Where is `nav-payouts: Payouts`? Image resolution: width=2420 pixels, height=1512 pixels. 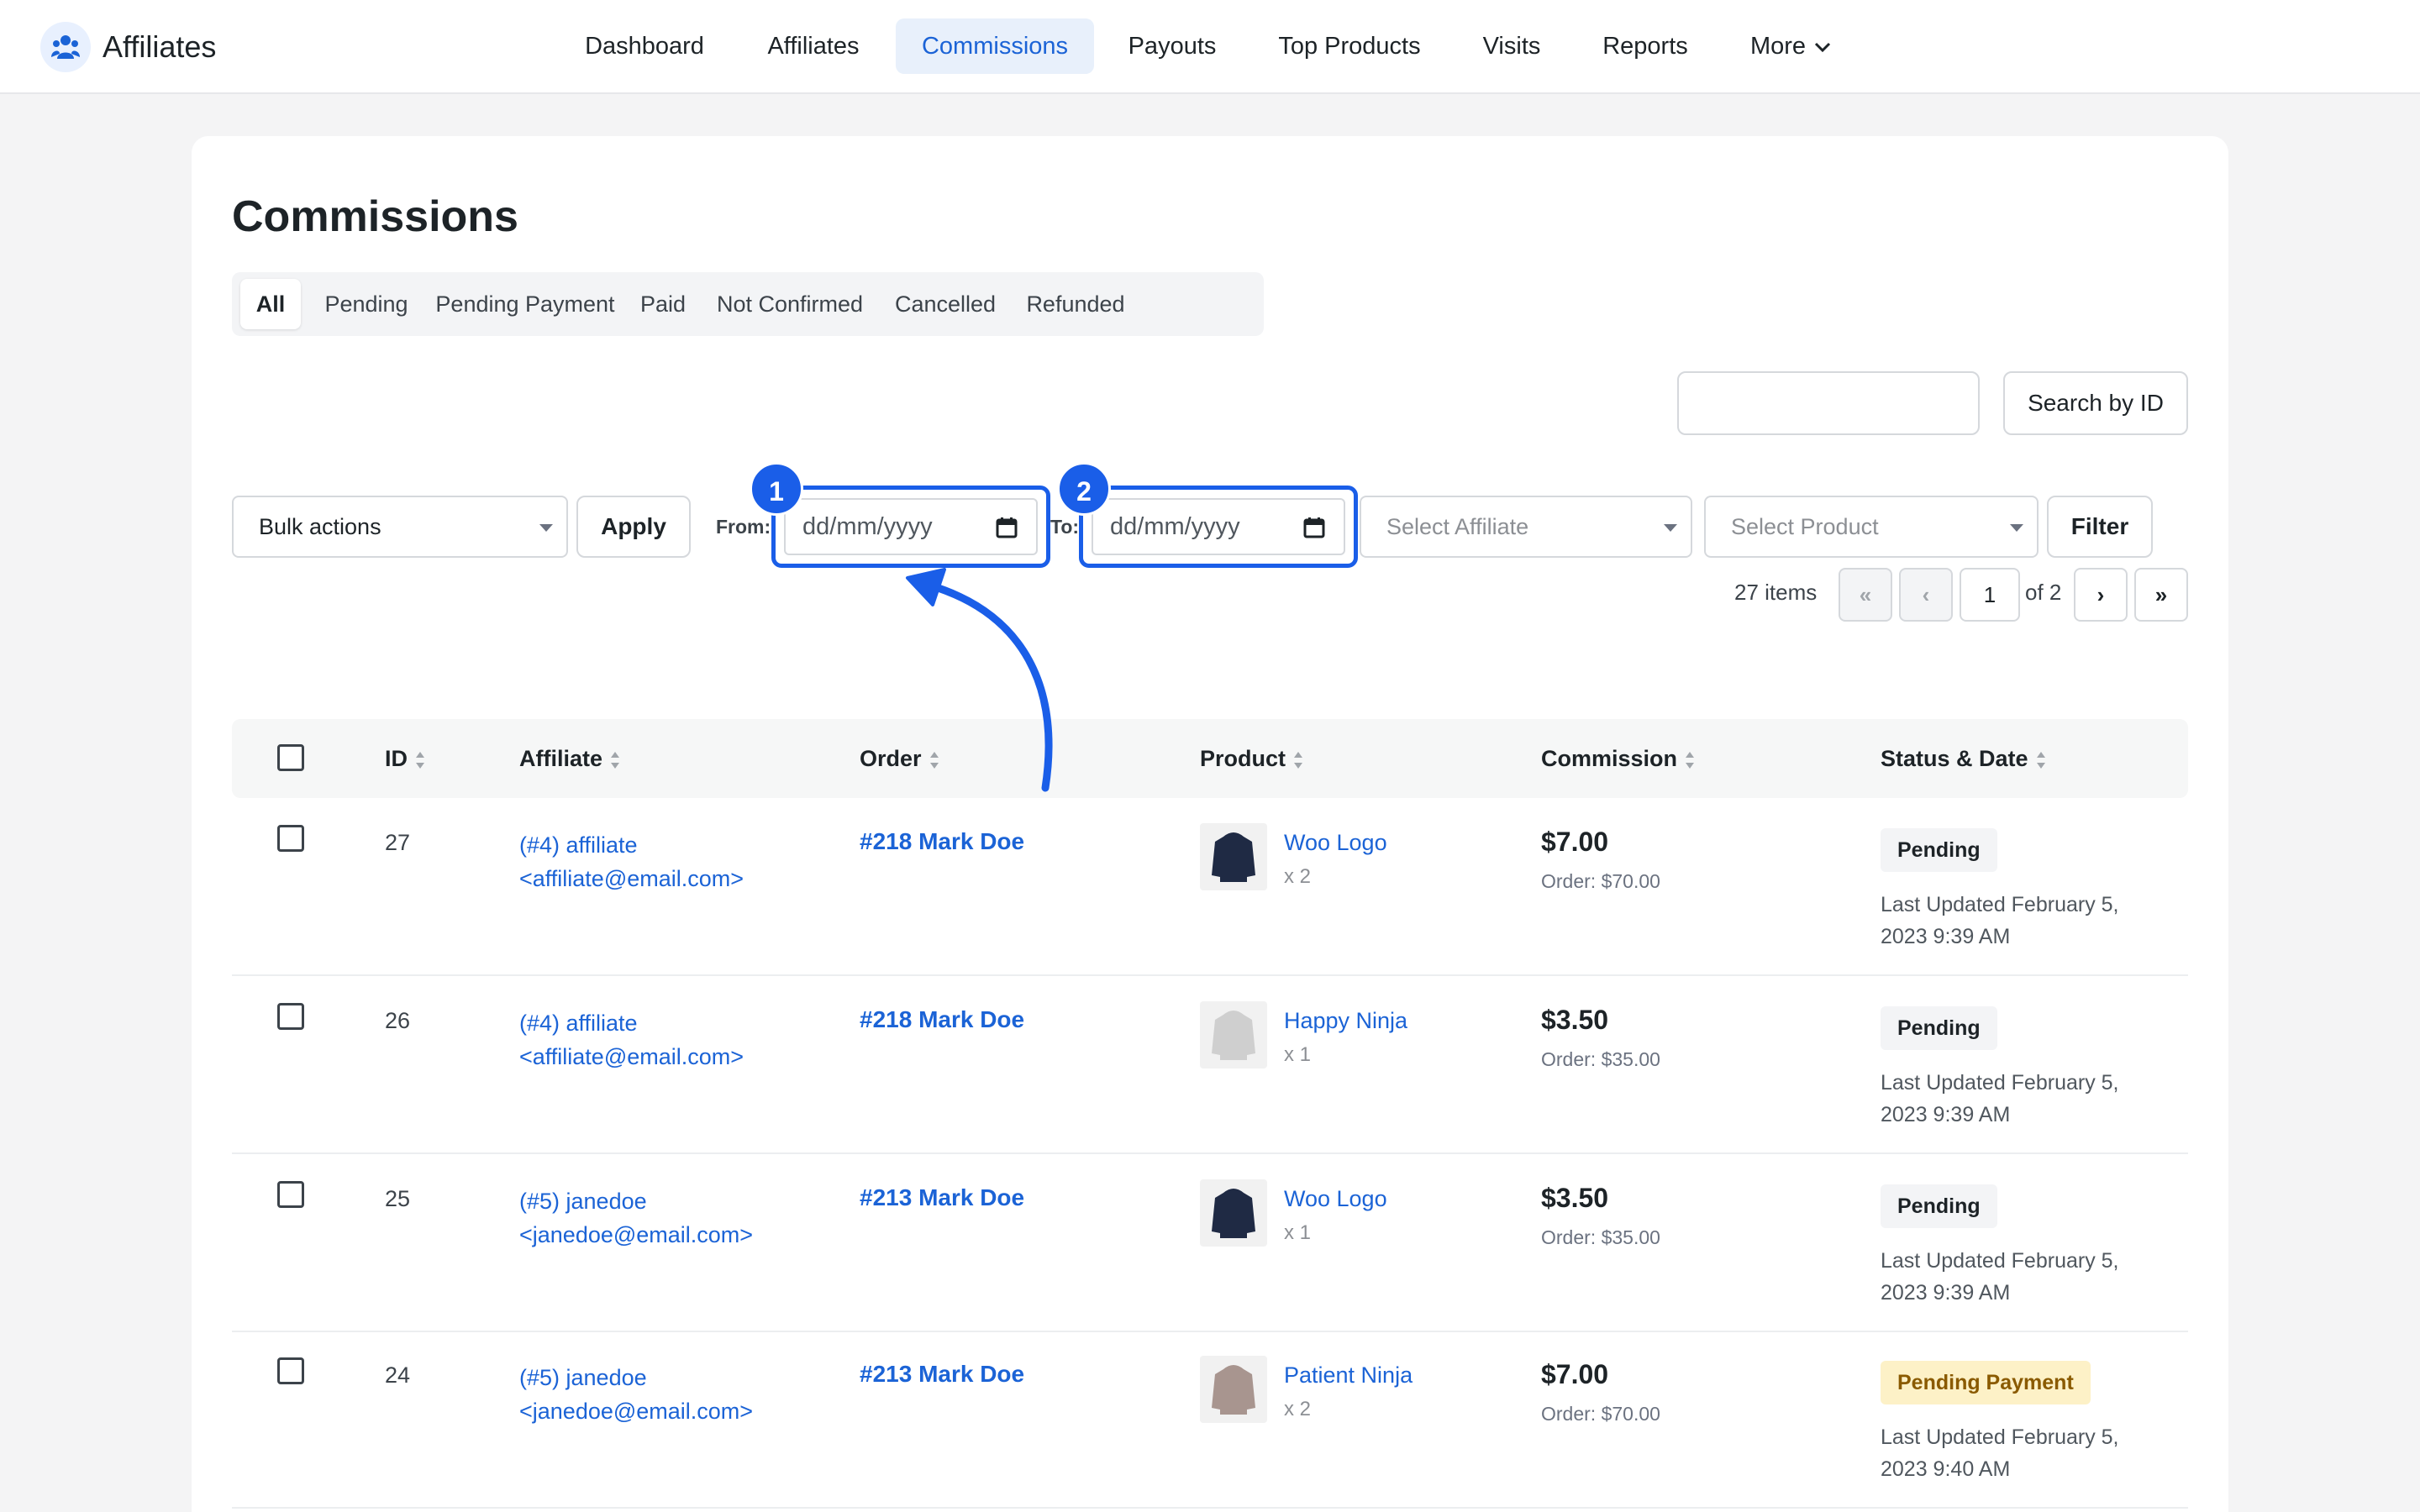
nav-payouts: Payouts is located at coordinates (1172, 46).